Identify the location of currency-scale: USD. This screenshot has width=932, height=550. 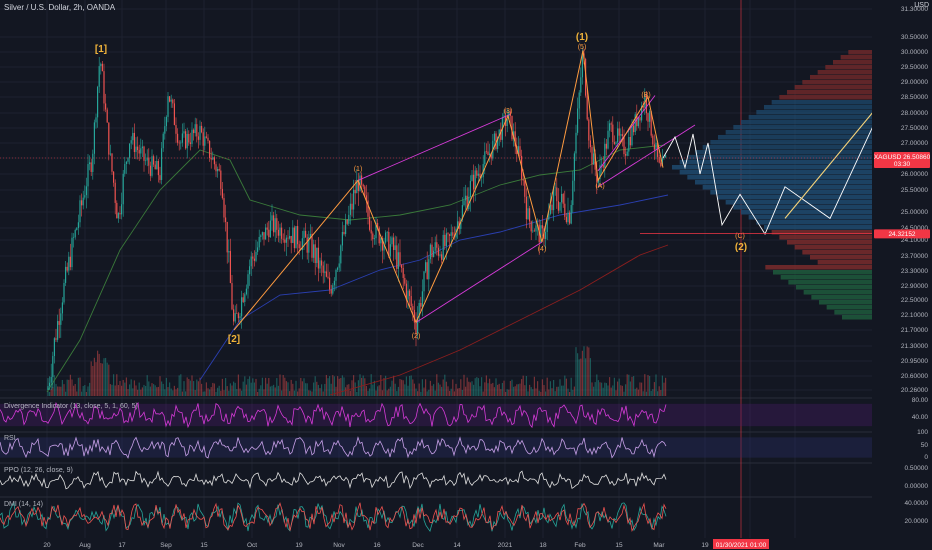
(921, 5).